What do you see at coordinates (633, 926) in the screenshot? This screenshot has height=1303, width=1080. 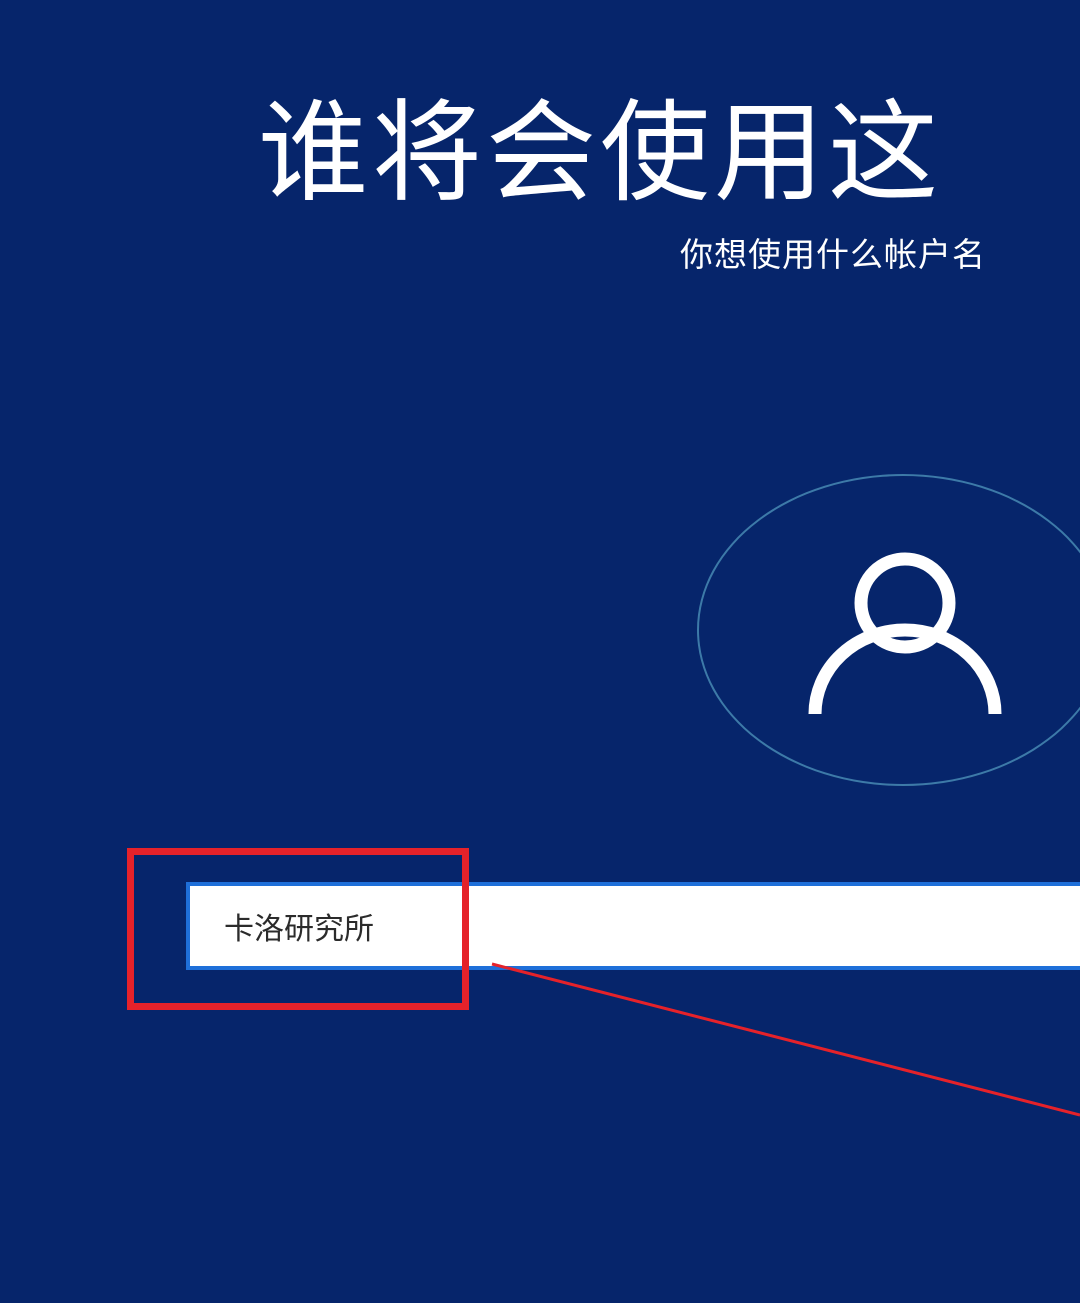 I see `account-name-input` at bounding box center [633, 926].